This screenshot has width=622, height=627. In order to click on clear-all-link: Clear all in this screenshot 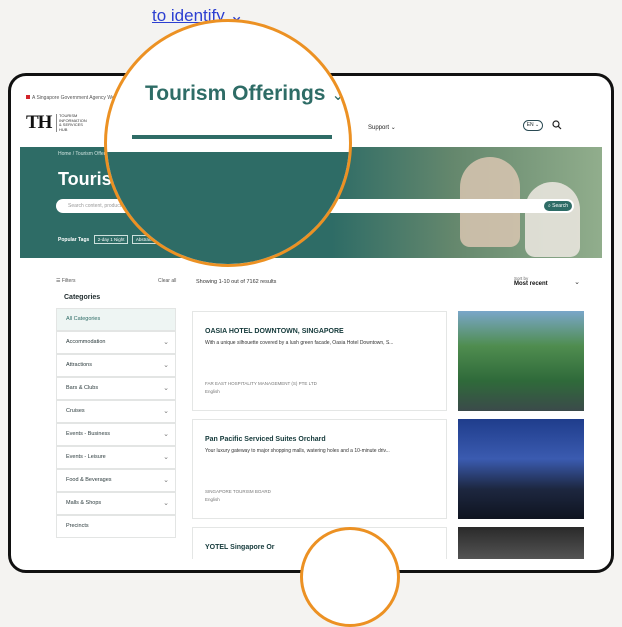, I will do `click(167, 281)`.